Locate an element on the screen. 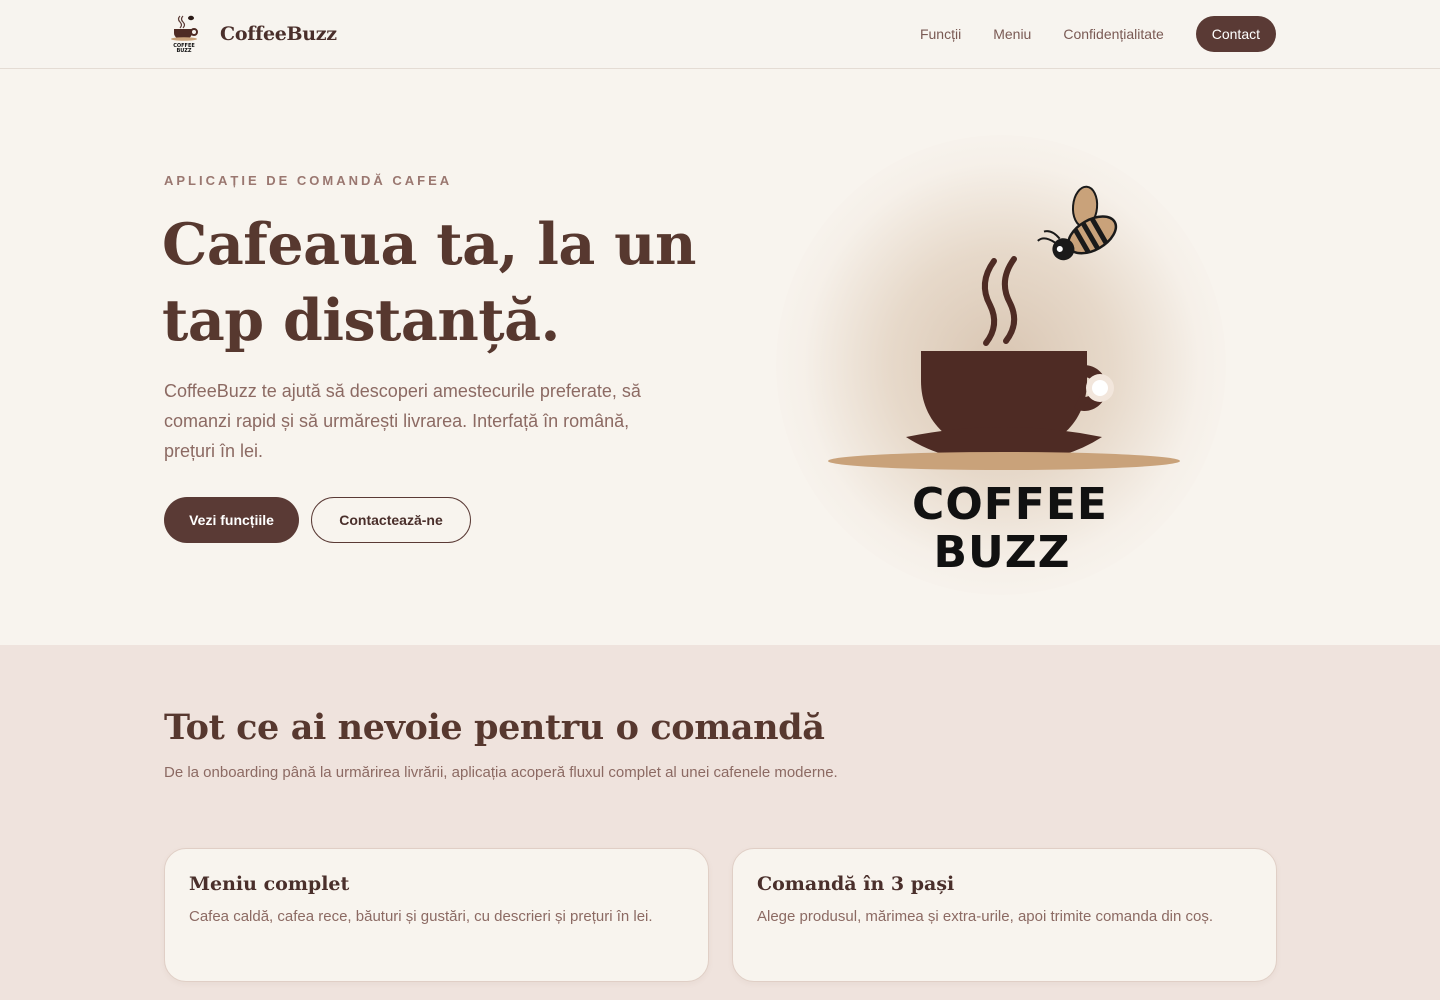 This screenshot has width=1440, height=1000. brand: COFFEE BUZZ CoffeeBuzz is located at coordinates (250, 34).